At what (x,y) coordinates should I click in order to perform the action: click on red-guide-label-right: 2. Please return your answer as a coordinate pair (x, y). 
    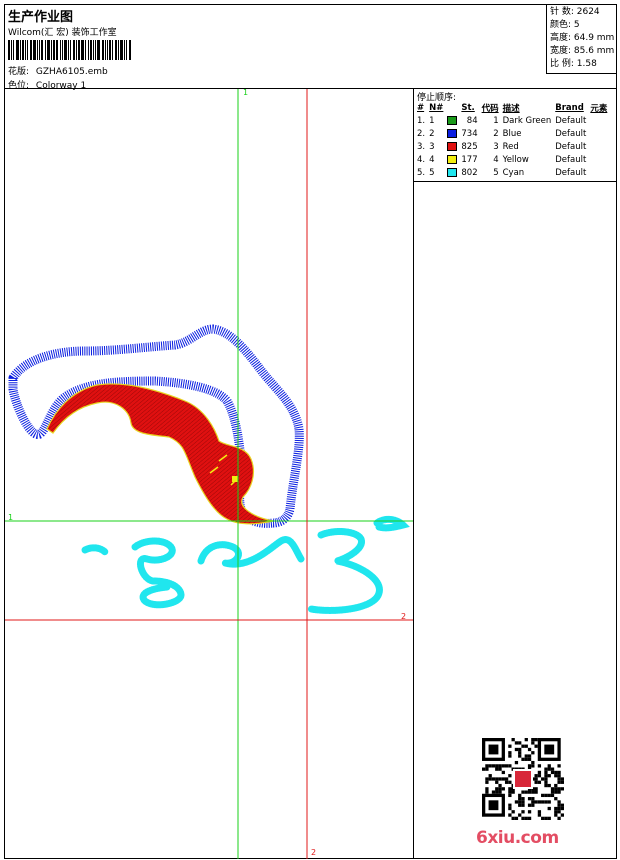
    Looking at the image, I should click on (403, 616).